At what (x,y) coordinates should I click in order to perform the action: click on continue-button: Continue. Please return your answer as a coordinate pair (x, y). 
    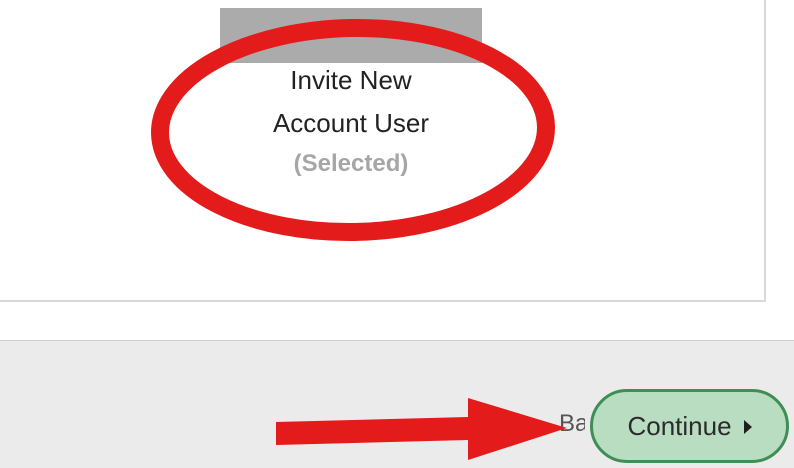
    Looking at the image, I should click on (689, 426).